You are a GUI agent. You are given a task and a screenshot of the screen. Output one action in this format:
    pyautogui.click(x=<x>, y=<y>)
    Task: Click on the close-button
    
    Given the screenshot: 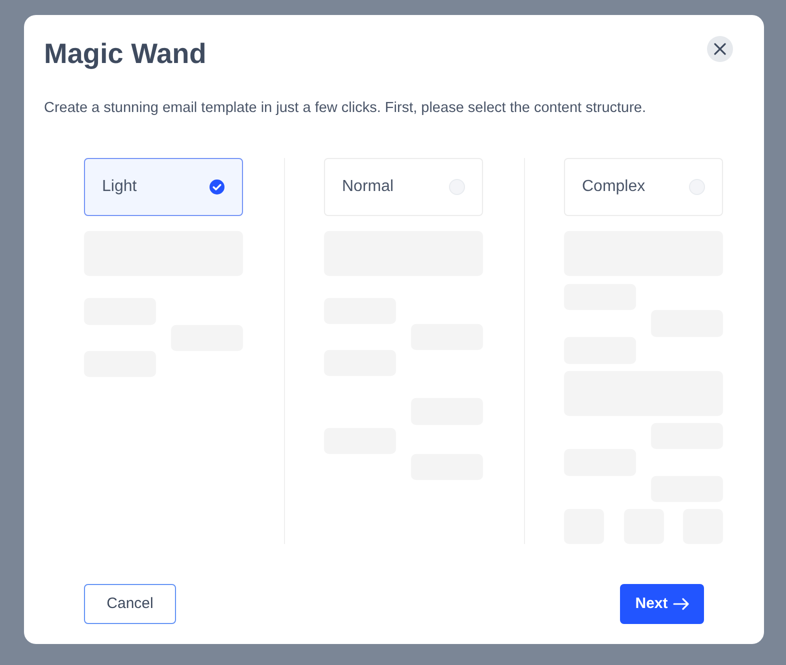 What is the action you would take?
    pyautogui.click(x=720, y=49)
    